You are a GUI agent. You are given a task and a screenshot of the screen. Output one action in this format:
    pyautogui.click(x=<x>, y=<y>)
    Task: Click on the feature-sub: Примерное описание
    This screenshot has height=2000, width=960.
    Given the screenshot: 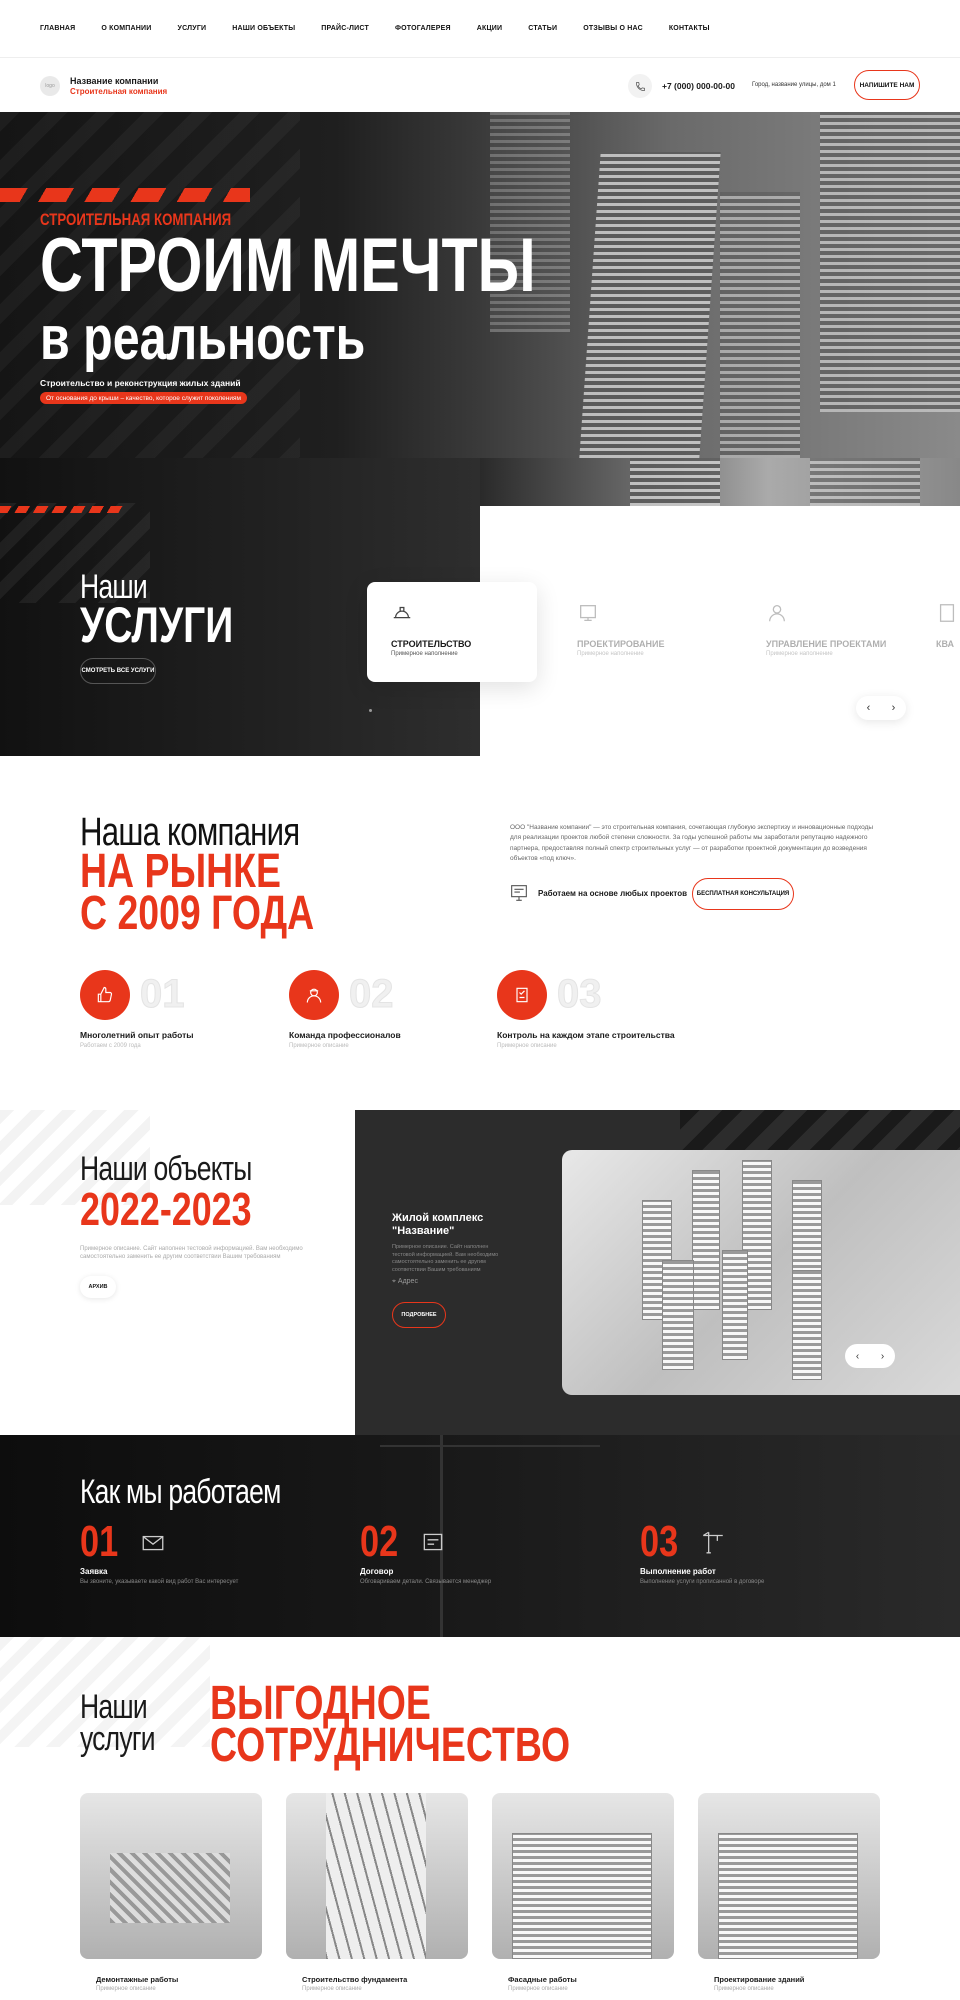 What is the action you would take?
    pyautogui.click(x=527, y=1046)
    